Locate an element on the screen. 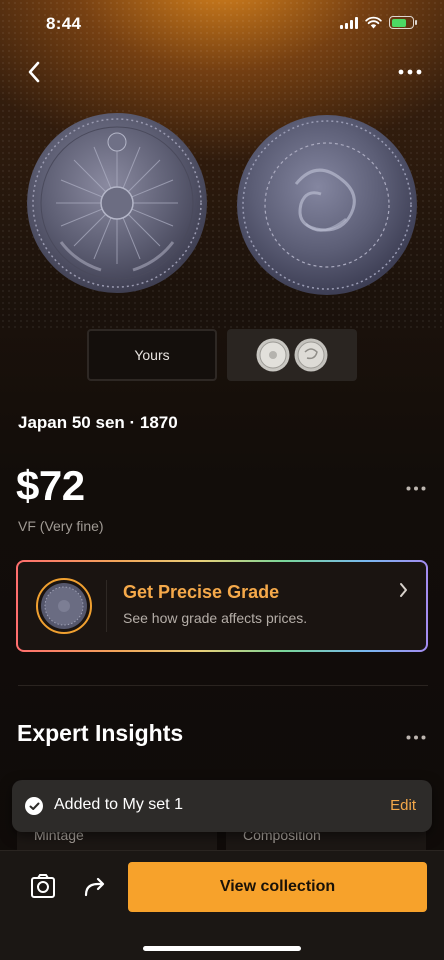  coin-obverse-image is located at coordinates (117, 203).